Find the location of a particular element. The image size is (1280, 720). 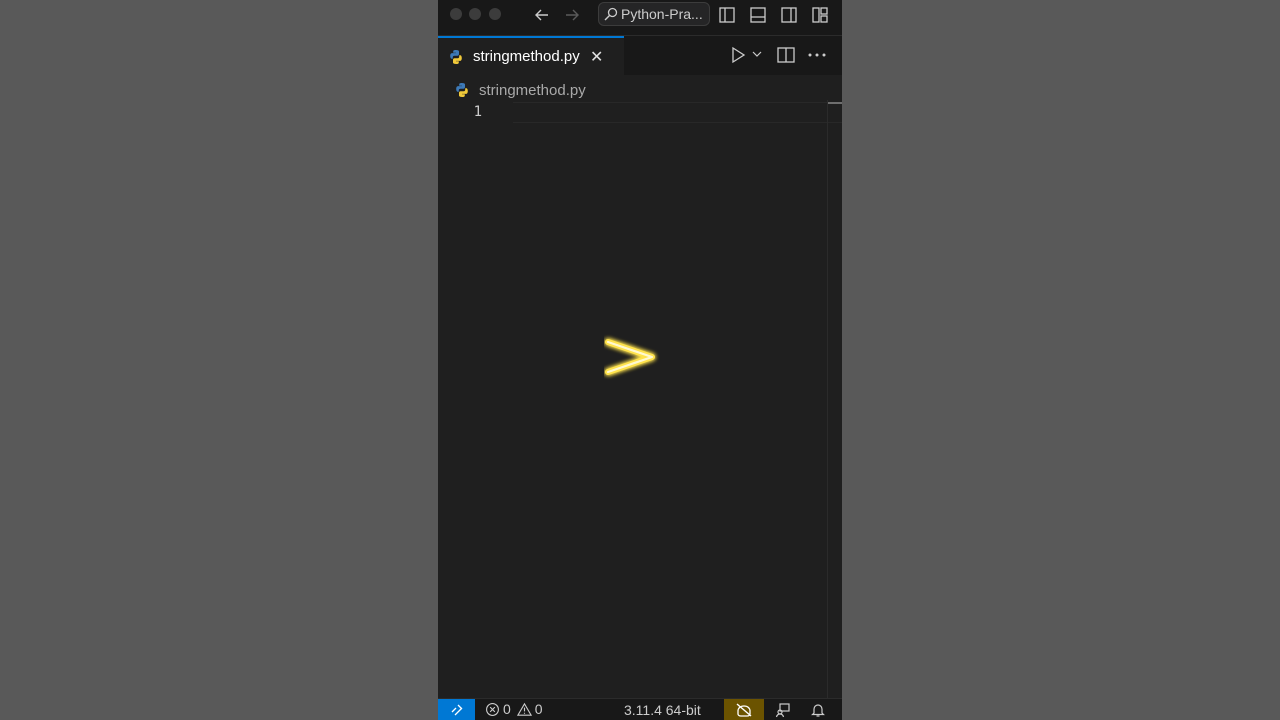

customize-layout-icon is located at coordinates (820, 15).